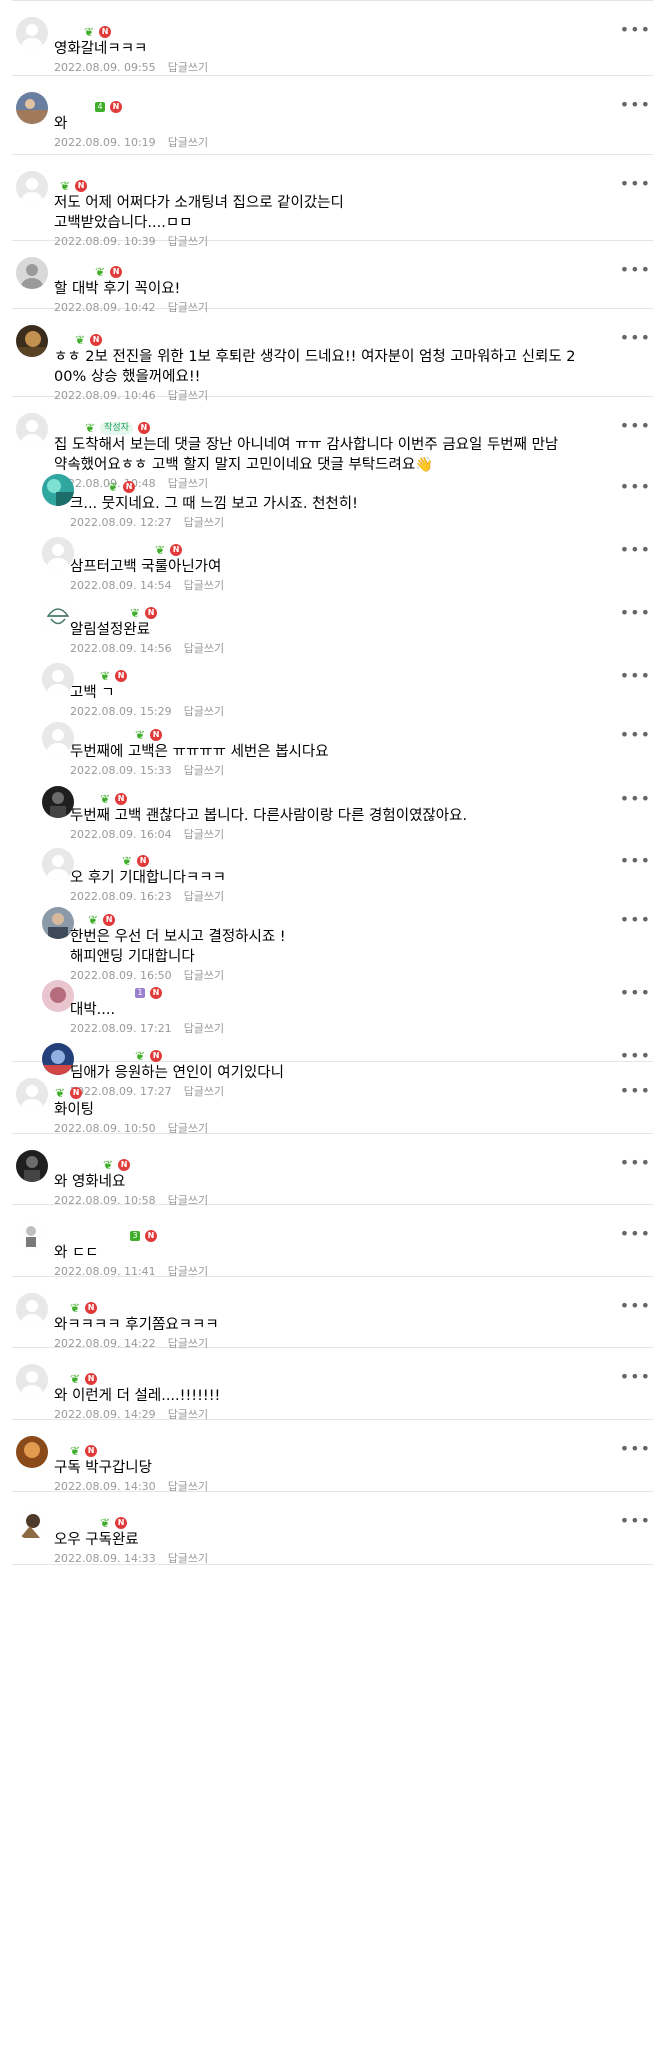 Image resolution: width=662 pixels, height=2048 pixels. What do you see at coordinates (121, 1028) in the screenshot?
I see `comment-date: 2022.08.09. 17:21` at bounding box center [121, 1028].